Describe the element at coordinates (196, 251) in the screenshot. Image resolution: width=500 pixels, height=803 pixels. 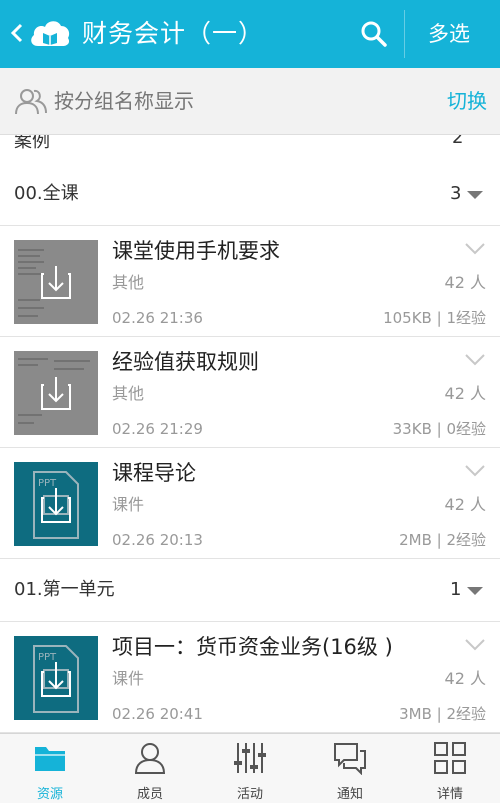
I see `item-title: 课堂使用手机要求` at that location.